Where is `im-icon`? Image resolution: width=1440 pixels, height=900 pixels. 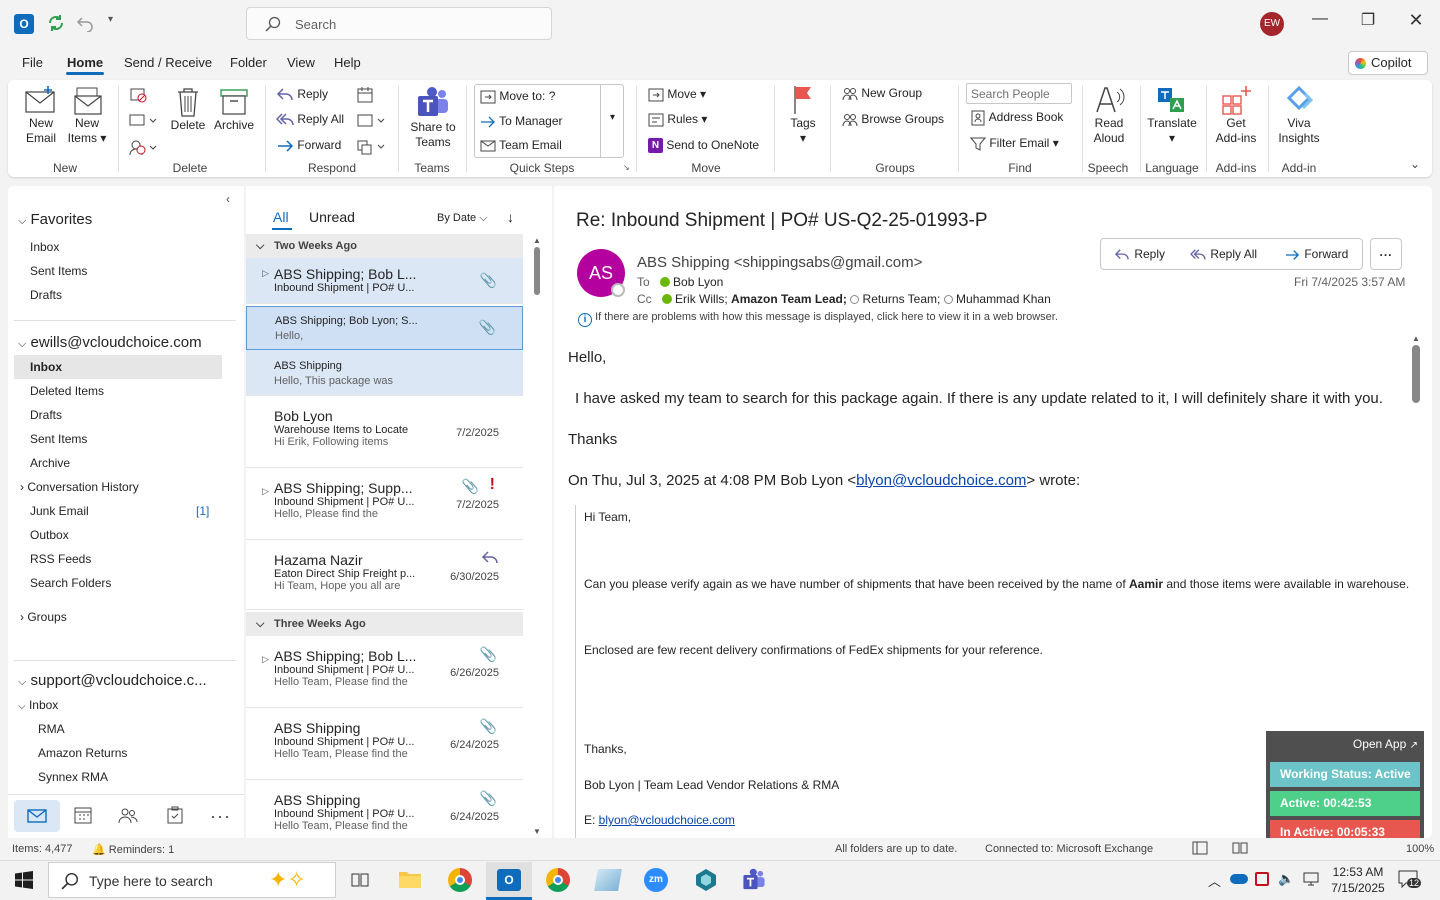 im-icon is located at coordinates (372, 121).